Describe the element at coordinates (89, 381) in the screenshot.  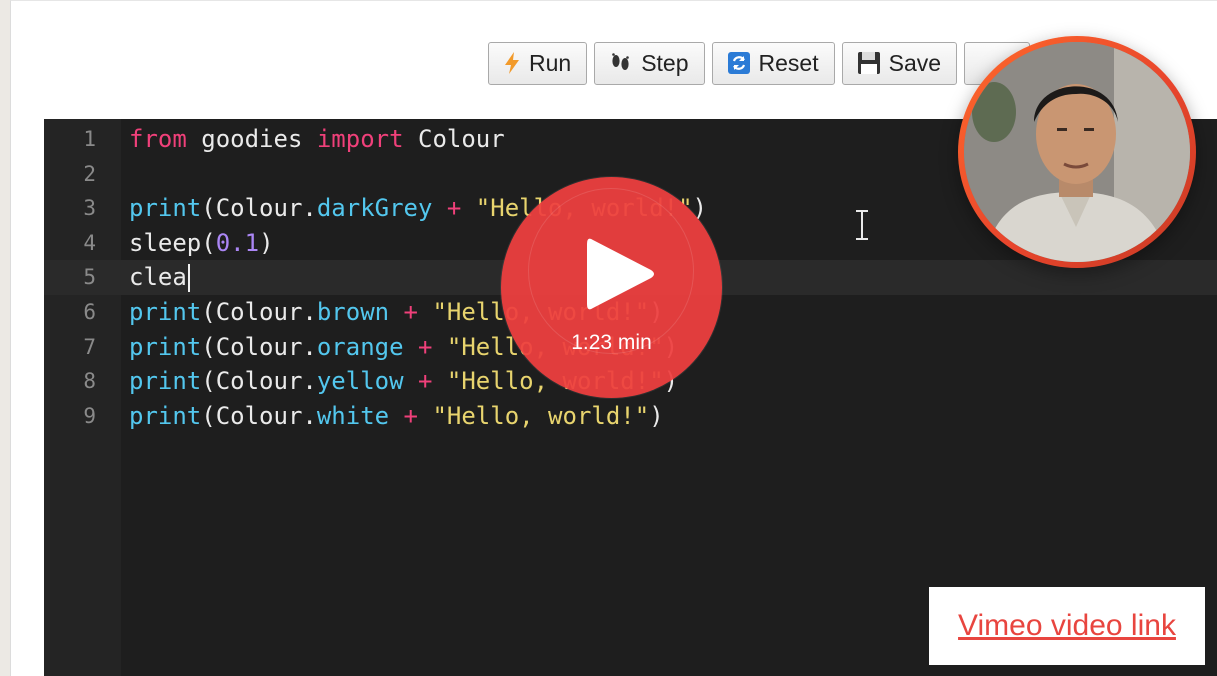
I see `line-number: 8` at that location.